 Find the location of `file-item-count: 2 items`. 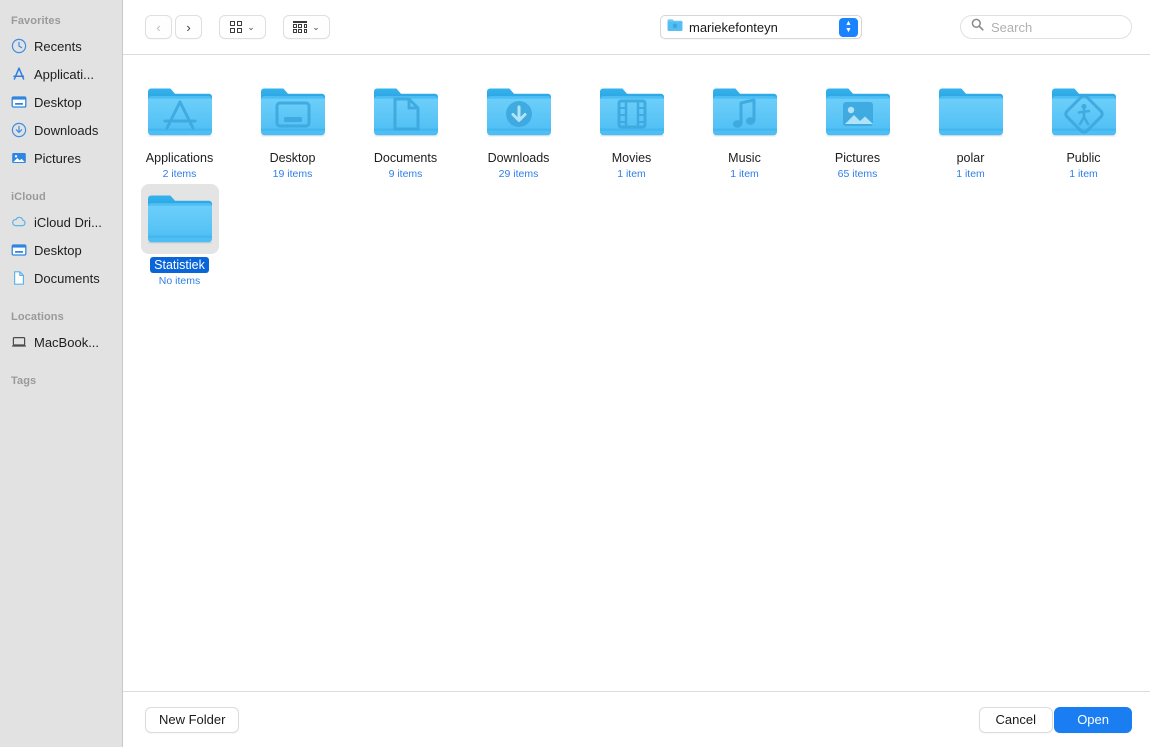

file-item-count: 2 items is located at coordinates (179, 174).